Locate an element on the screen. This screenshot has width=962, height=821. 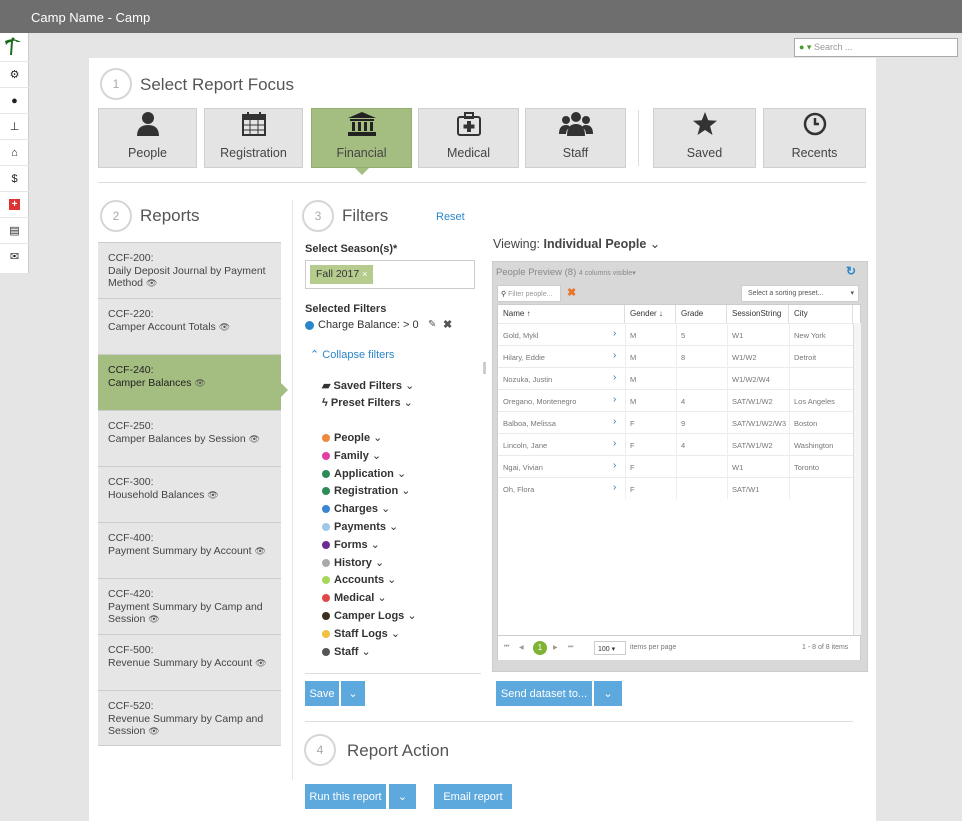
filter-category-staff-logs: Staff Logs ⌄ is located at coordinates (361, 633).